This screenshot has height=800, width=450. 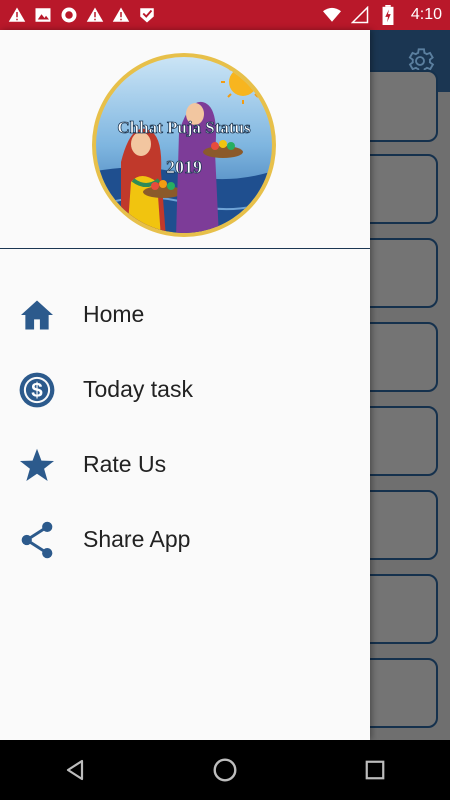 I want to click on system-nav-bar, so click(x=225, y=770).